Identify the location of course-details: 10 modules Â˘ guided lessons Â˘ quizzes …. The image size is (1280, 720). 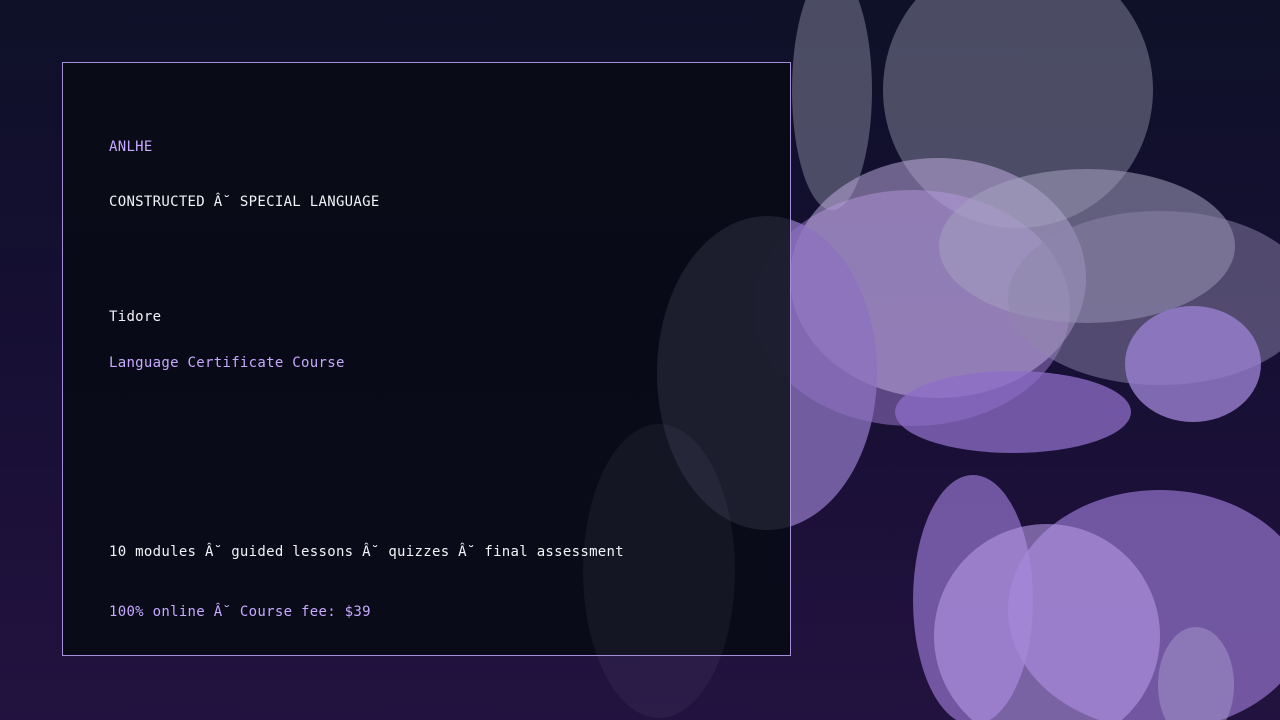
(366, 552).